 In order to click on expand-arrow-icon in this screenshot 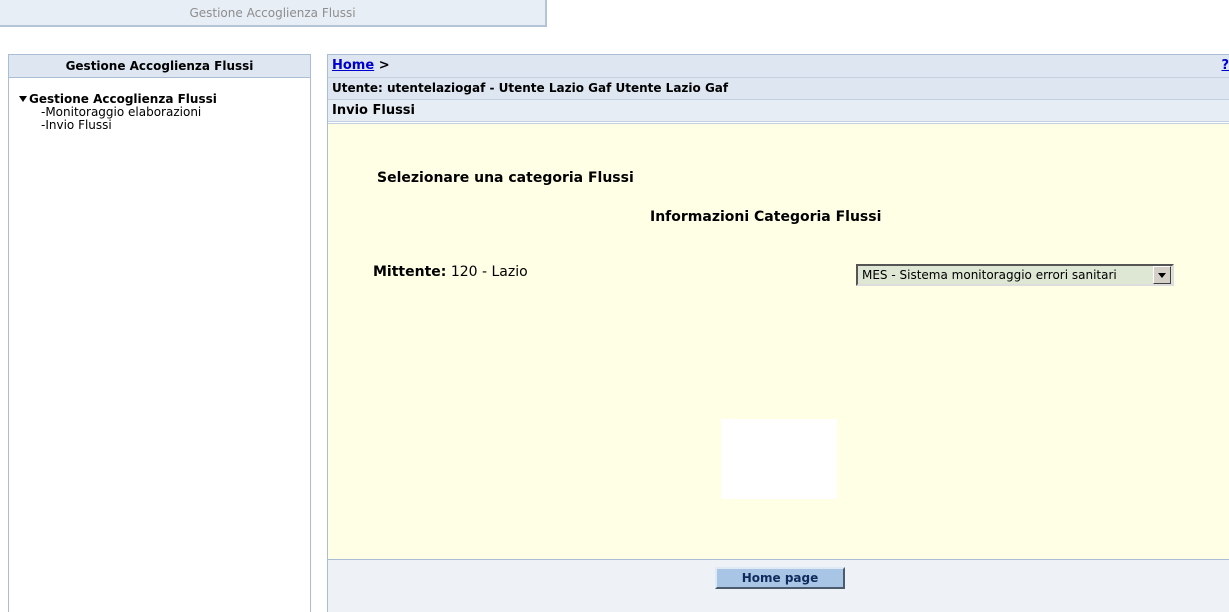, I will do `click(23, 99)`.